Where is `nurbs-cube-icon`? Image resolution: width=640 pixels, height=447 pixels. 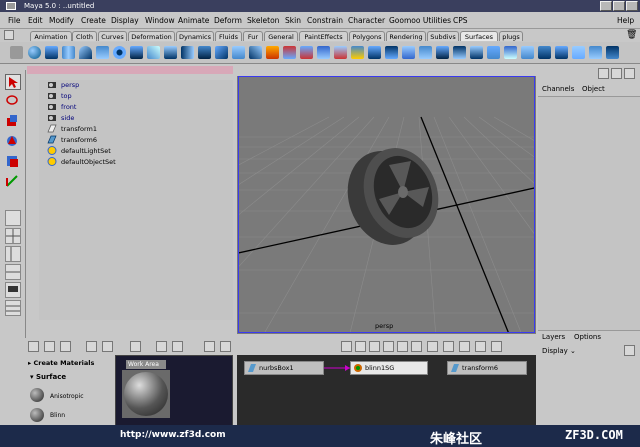
nurbs-cube-icon is located at coordinates (51, 52).